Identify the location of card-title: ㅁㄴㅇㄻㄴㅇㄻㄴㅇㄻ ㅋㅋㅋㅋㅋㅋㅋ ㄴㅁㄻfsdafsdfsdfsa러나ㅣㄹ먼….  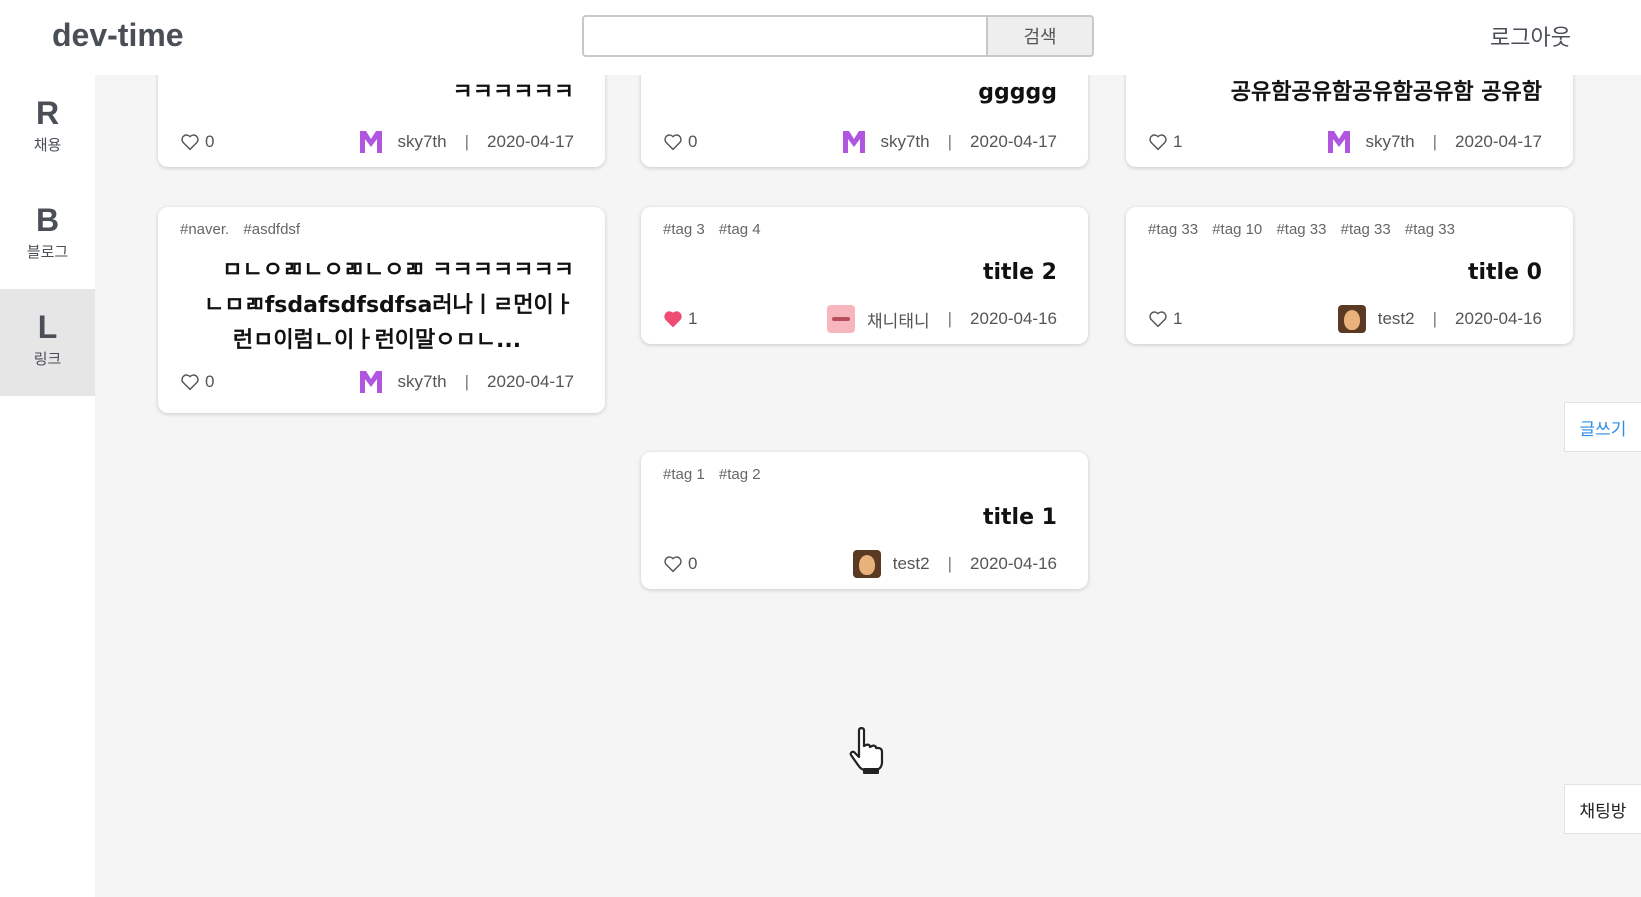
(377, 305).